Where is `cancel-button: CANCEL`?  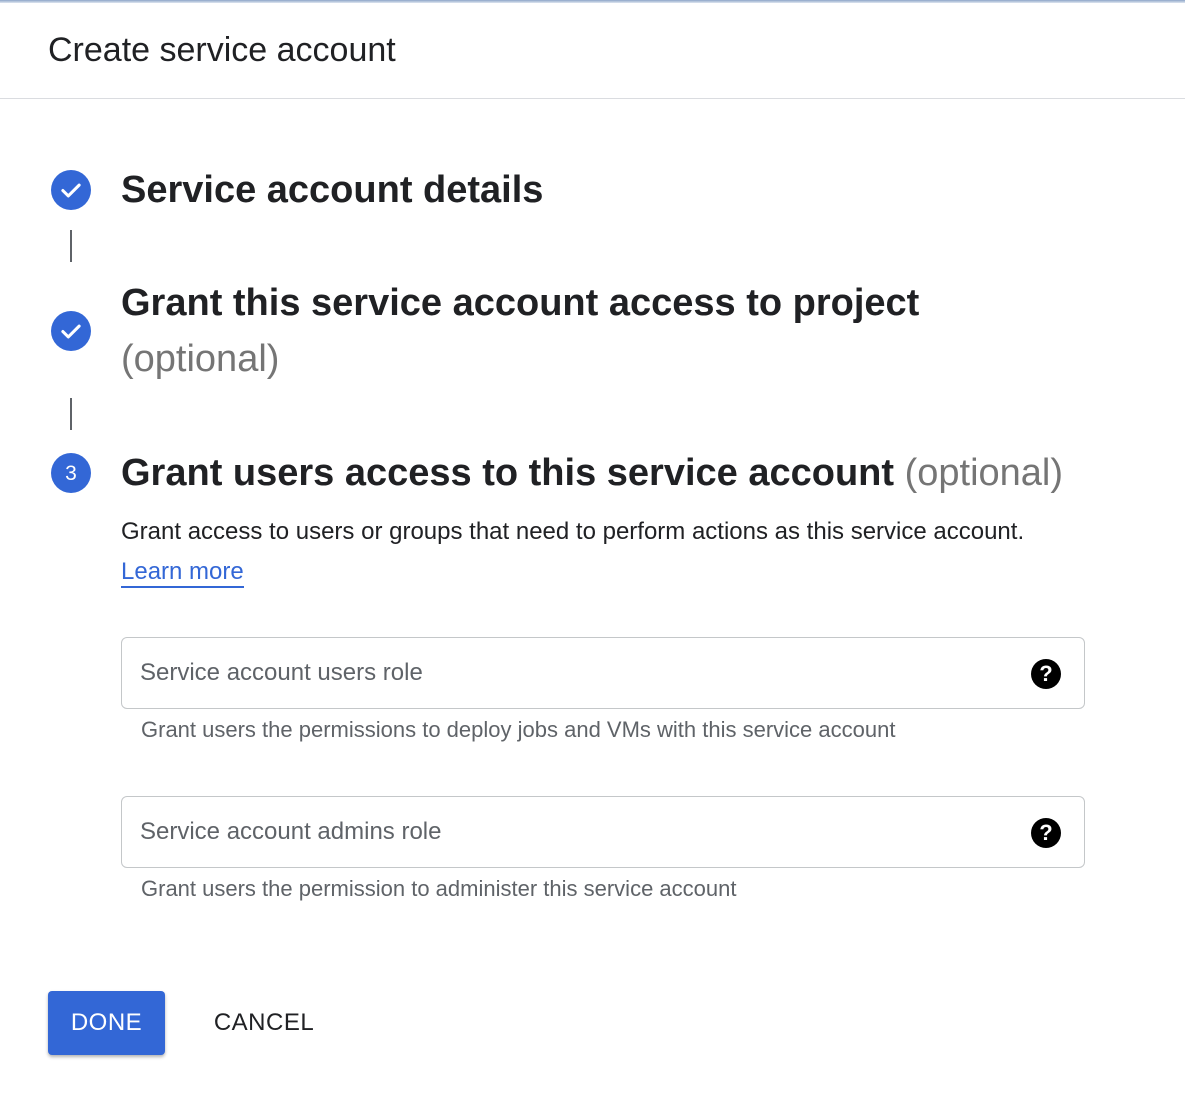
cancel-button: CANCEL is located at coordinates (264, 1023).